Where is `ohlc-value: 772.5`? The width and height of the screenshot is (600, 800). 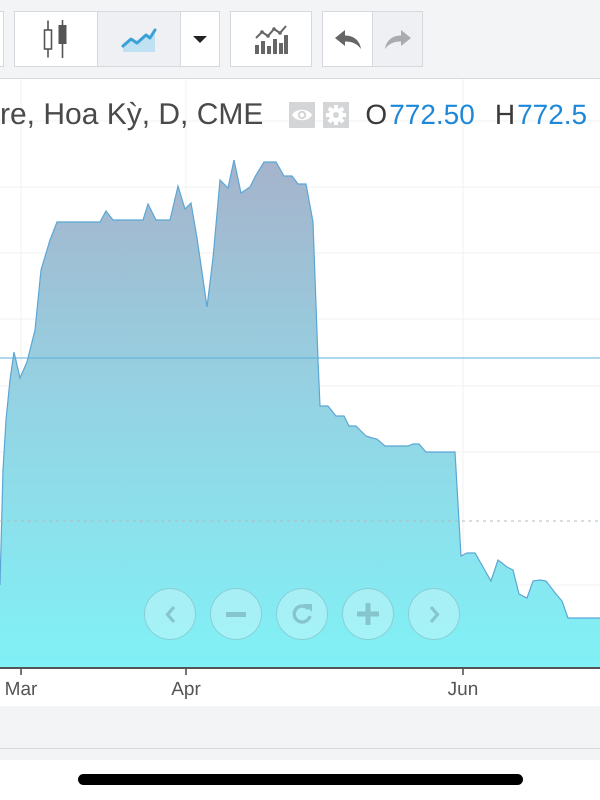 ohlc-value: 772.5 is located at coordinates (552, 115).